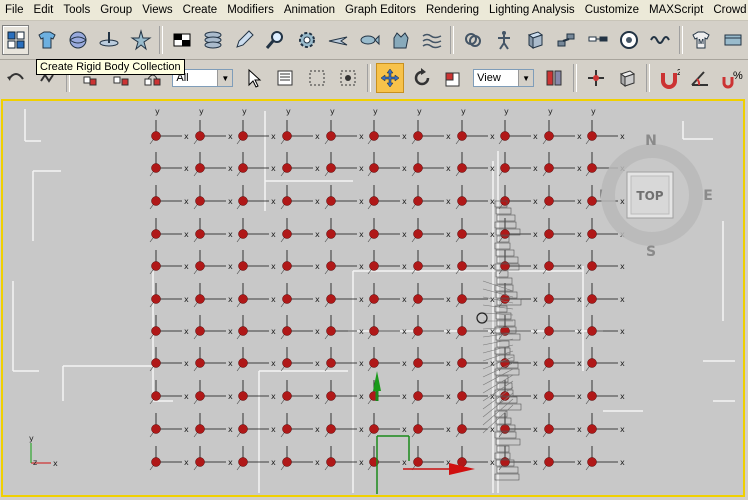 The image size is (748, 500). Describe the element at coordinates (390, 78) in the screenshot. I see `select-and-move-button` at that location.